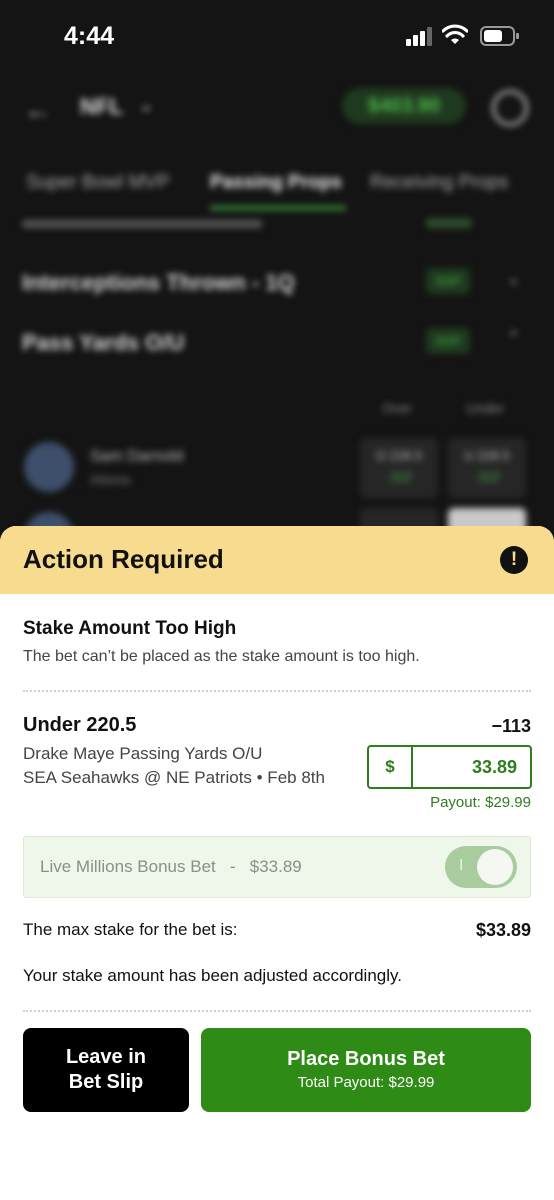 The height and width of the screenshot is (1200, 554). What do you see at coordinates (404, 106) in the screenshot?
I see `balance-pill: $403.90` at bounding box center [404, 106].